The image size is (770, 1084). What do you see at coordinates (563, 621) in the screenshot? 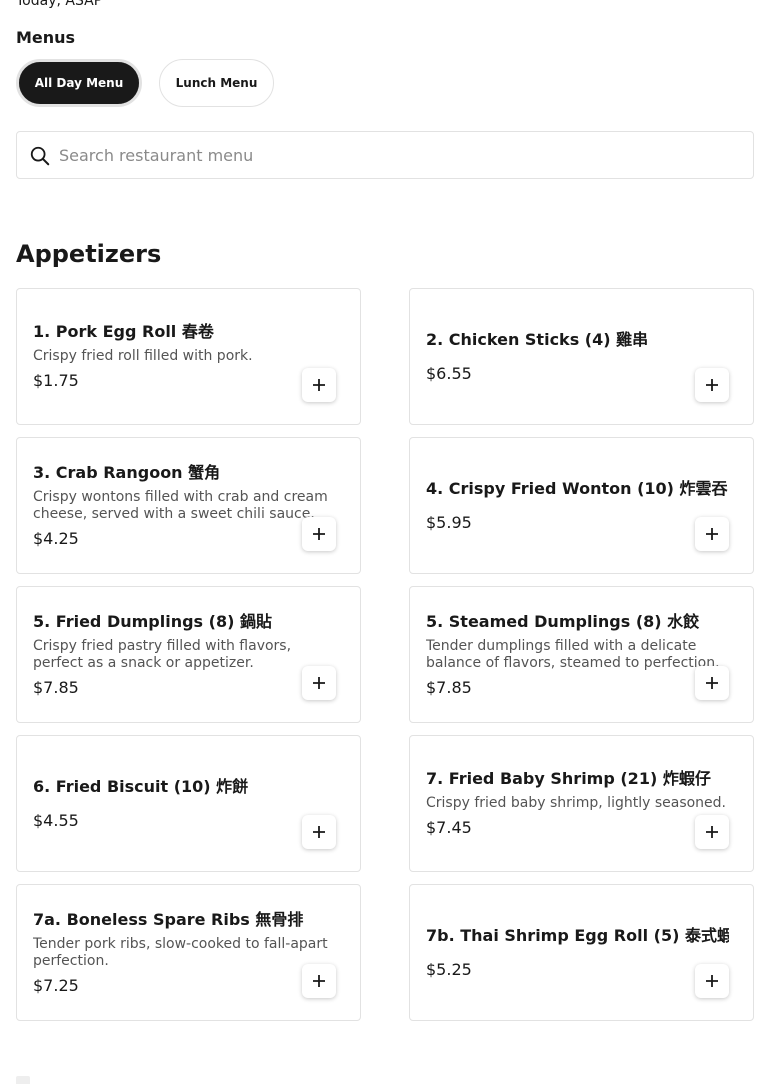
I see `menu-item-name: 5. Steamed Dumplings (8) 水餃` at bounding box center [563, 621].